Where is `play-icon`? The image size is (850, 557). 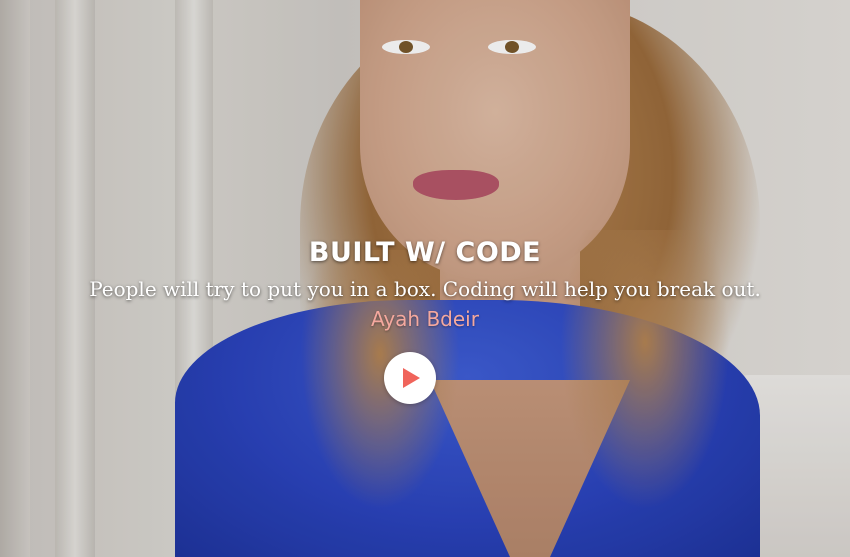
play-icon is located at coordinates (411, 378).